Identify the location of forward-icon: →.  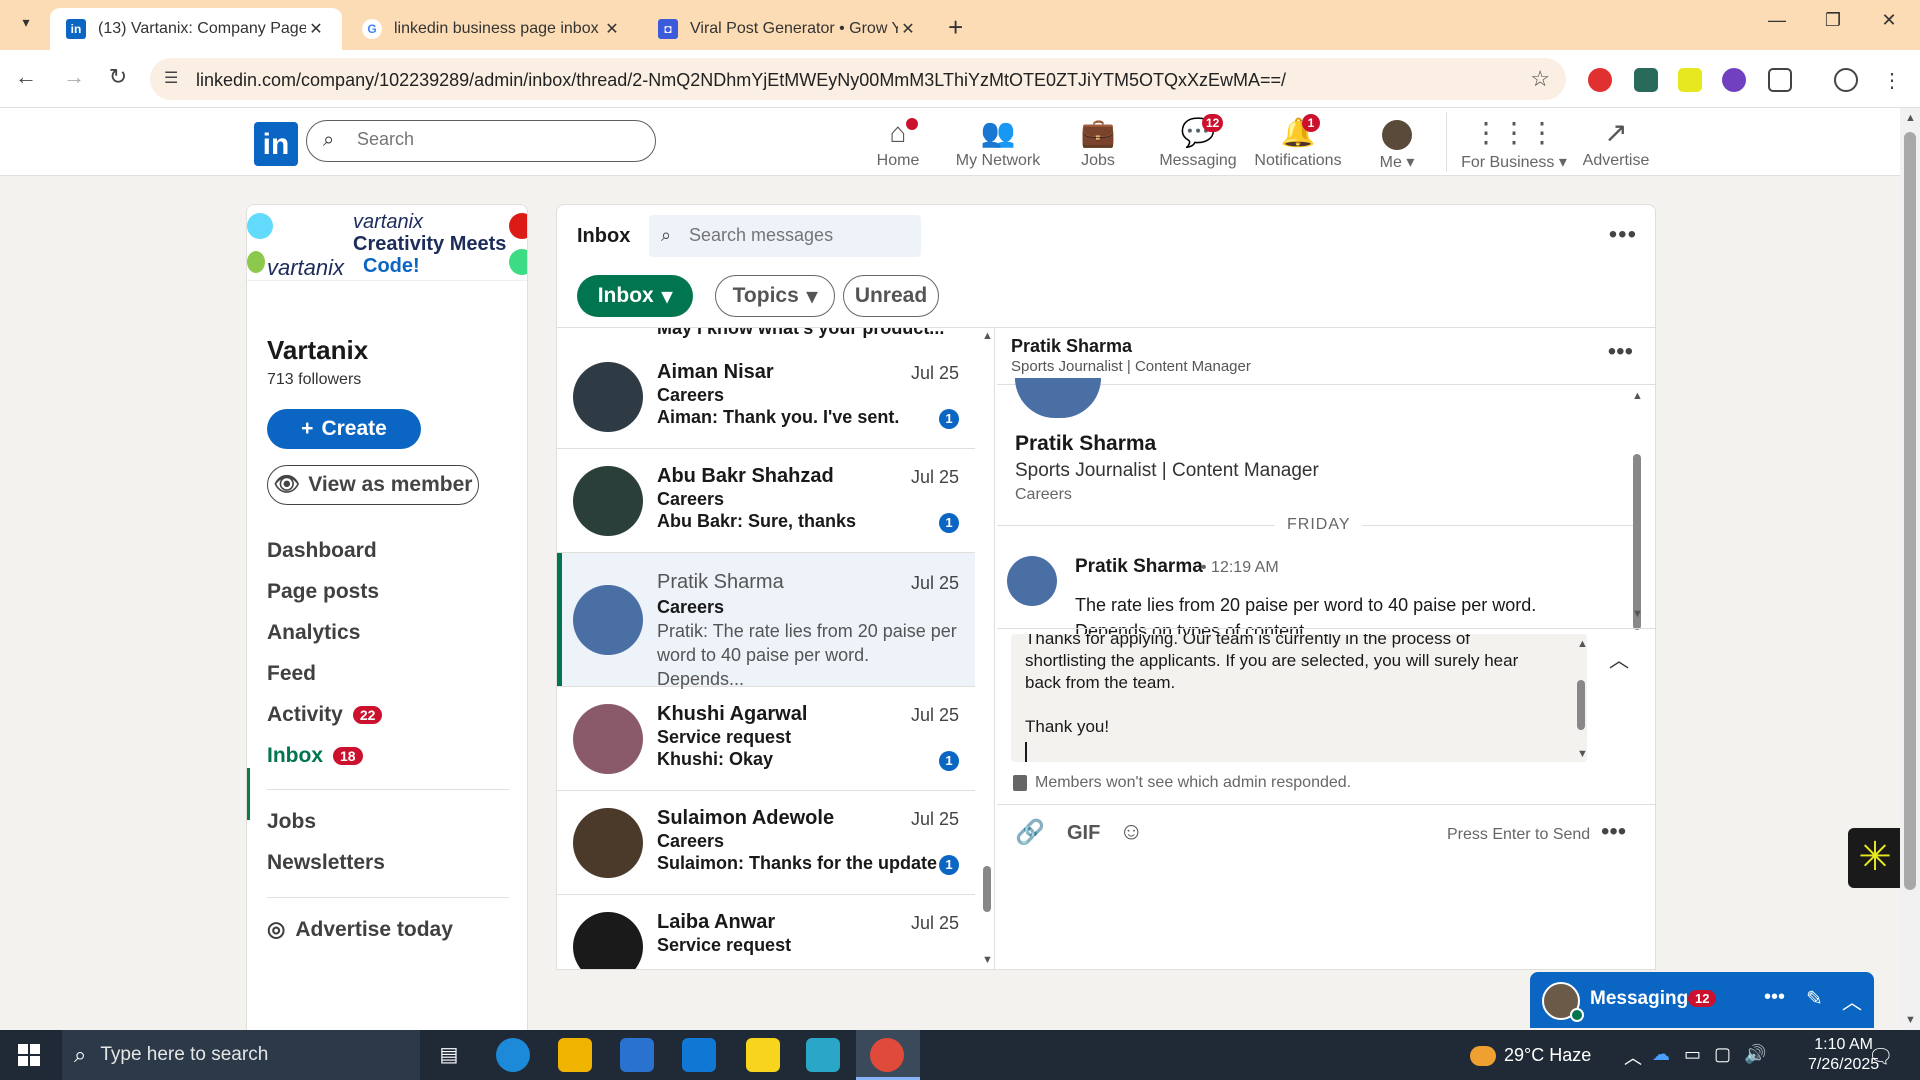
(74, 77).